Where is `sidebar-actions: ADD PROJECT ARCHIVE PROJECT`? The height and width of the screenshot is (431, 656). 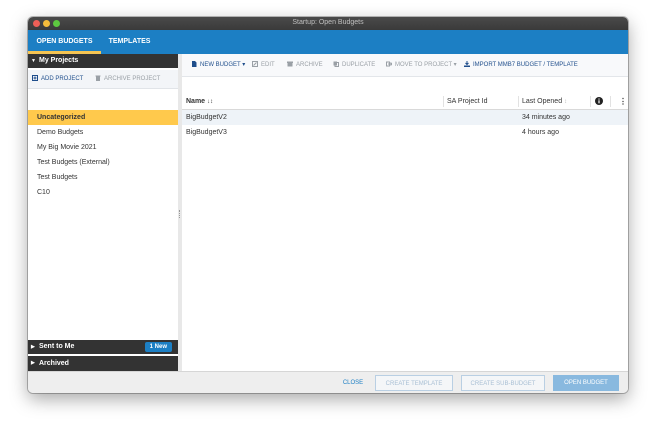
sidebar-actions: ADD PROJECT ARCHIVE PROJECT is located at coordinates (103, 79).